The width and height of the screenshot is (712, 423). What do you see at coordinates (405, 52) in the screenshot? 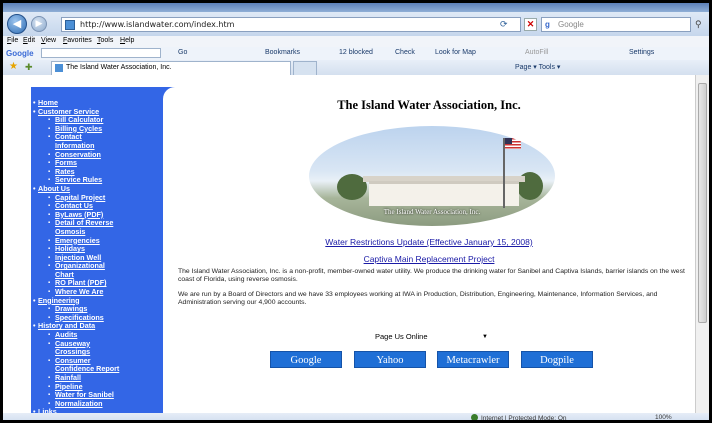
I see `spell-check-button: Check` at bounding box center [405, 52].